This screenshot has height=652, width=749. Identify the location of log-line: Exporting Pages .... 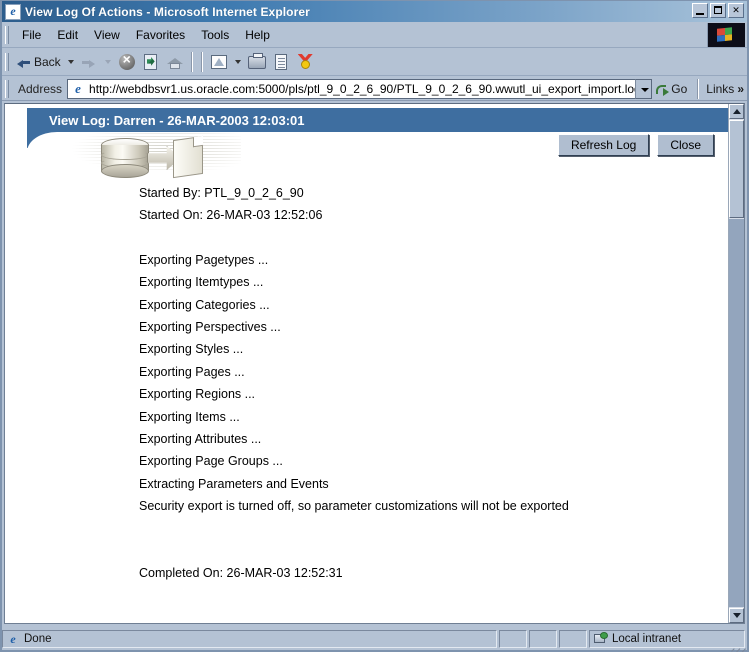
(192, 371).